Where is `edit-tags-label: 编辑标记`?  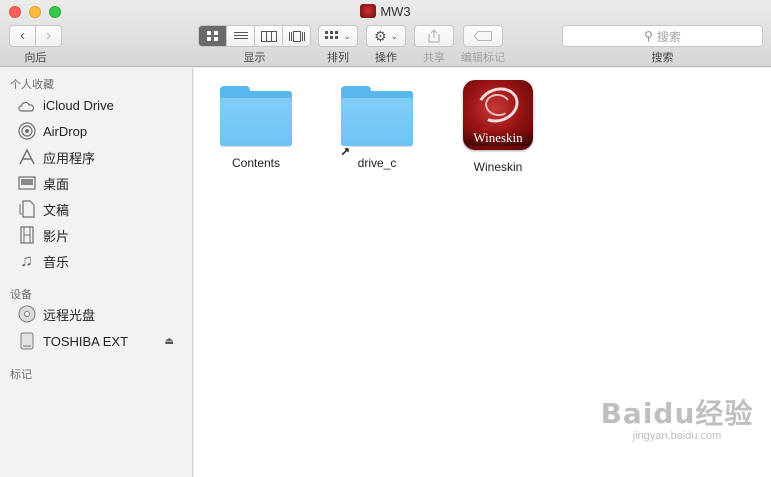 edit-tags-label: 编辑标记 is located at coordinates (483, 58).